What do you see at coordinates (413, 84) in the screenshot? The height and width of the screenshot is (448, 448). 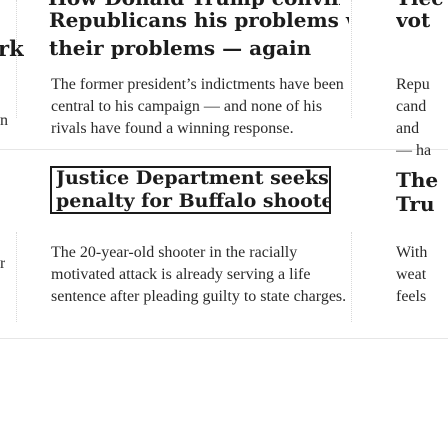 I see `story-summary: Repu` at bounding box center [413, 84].